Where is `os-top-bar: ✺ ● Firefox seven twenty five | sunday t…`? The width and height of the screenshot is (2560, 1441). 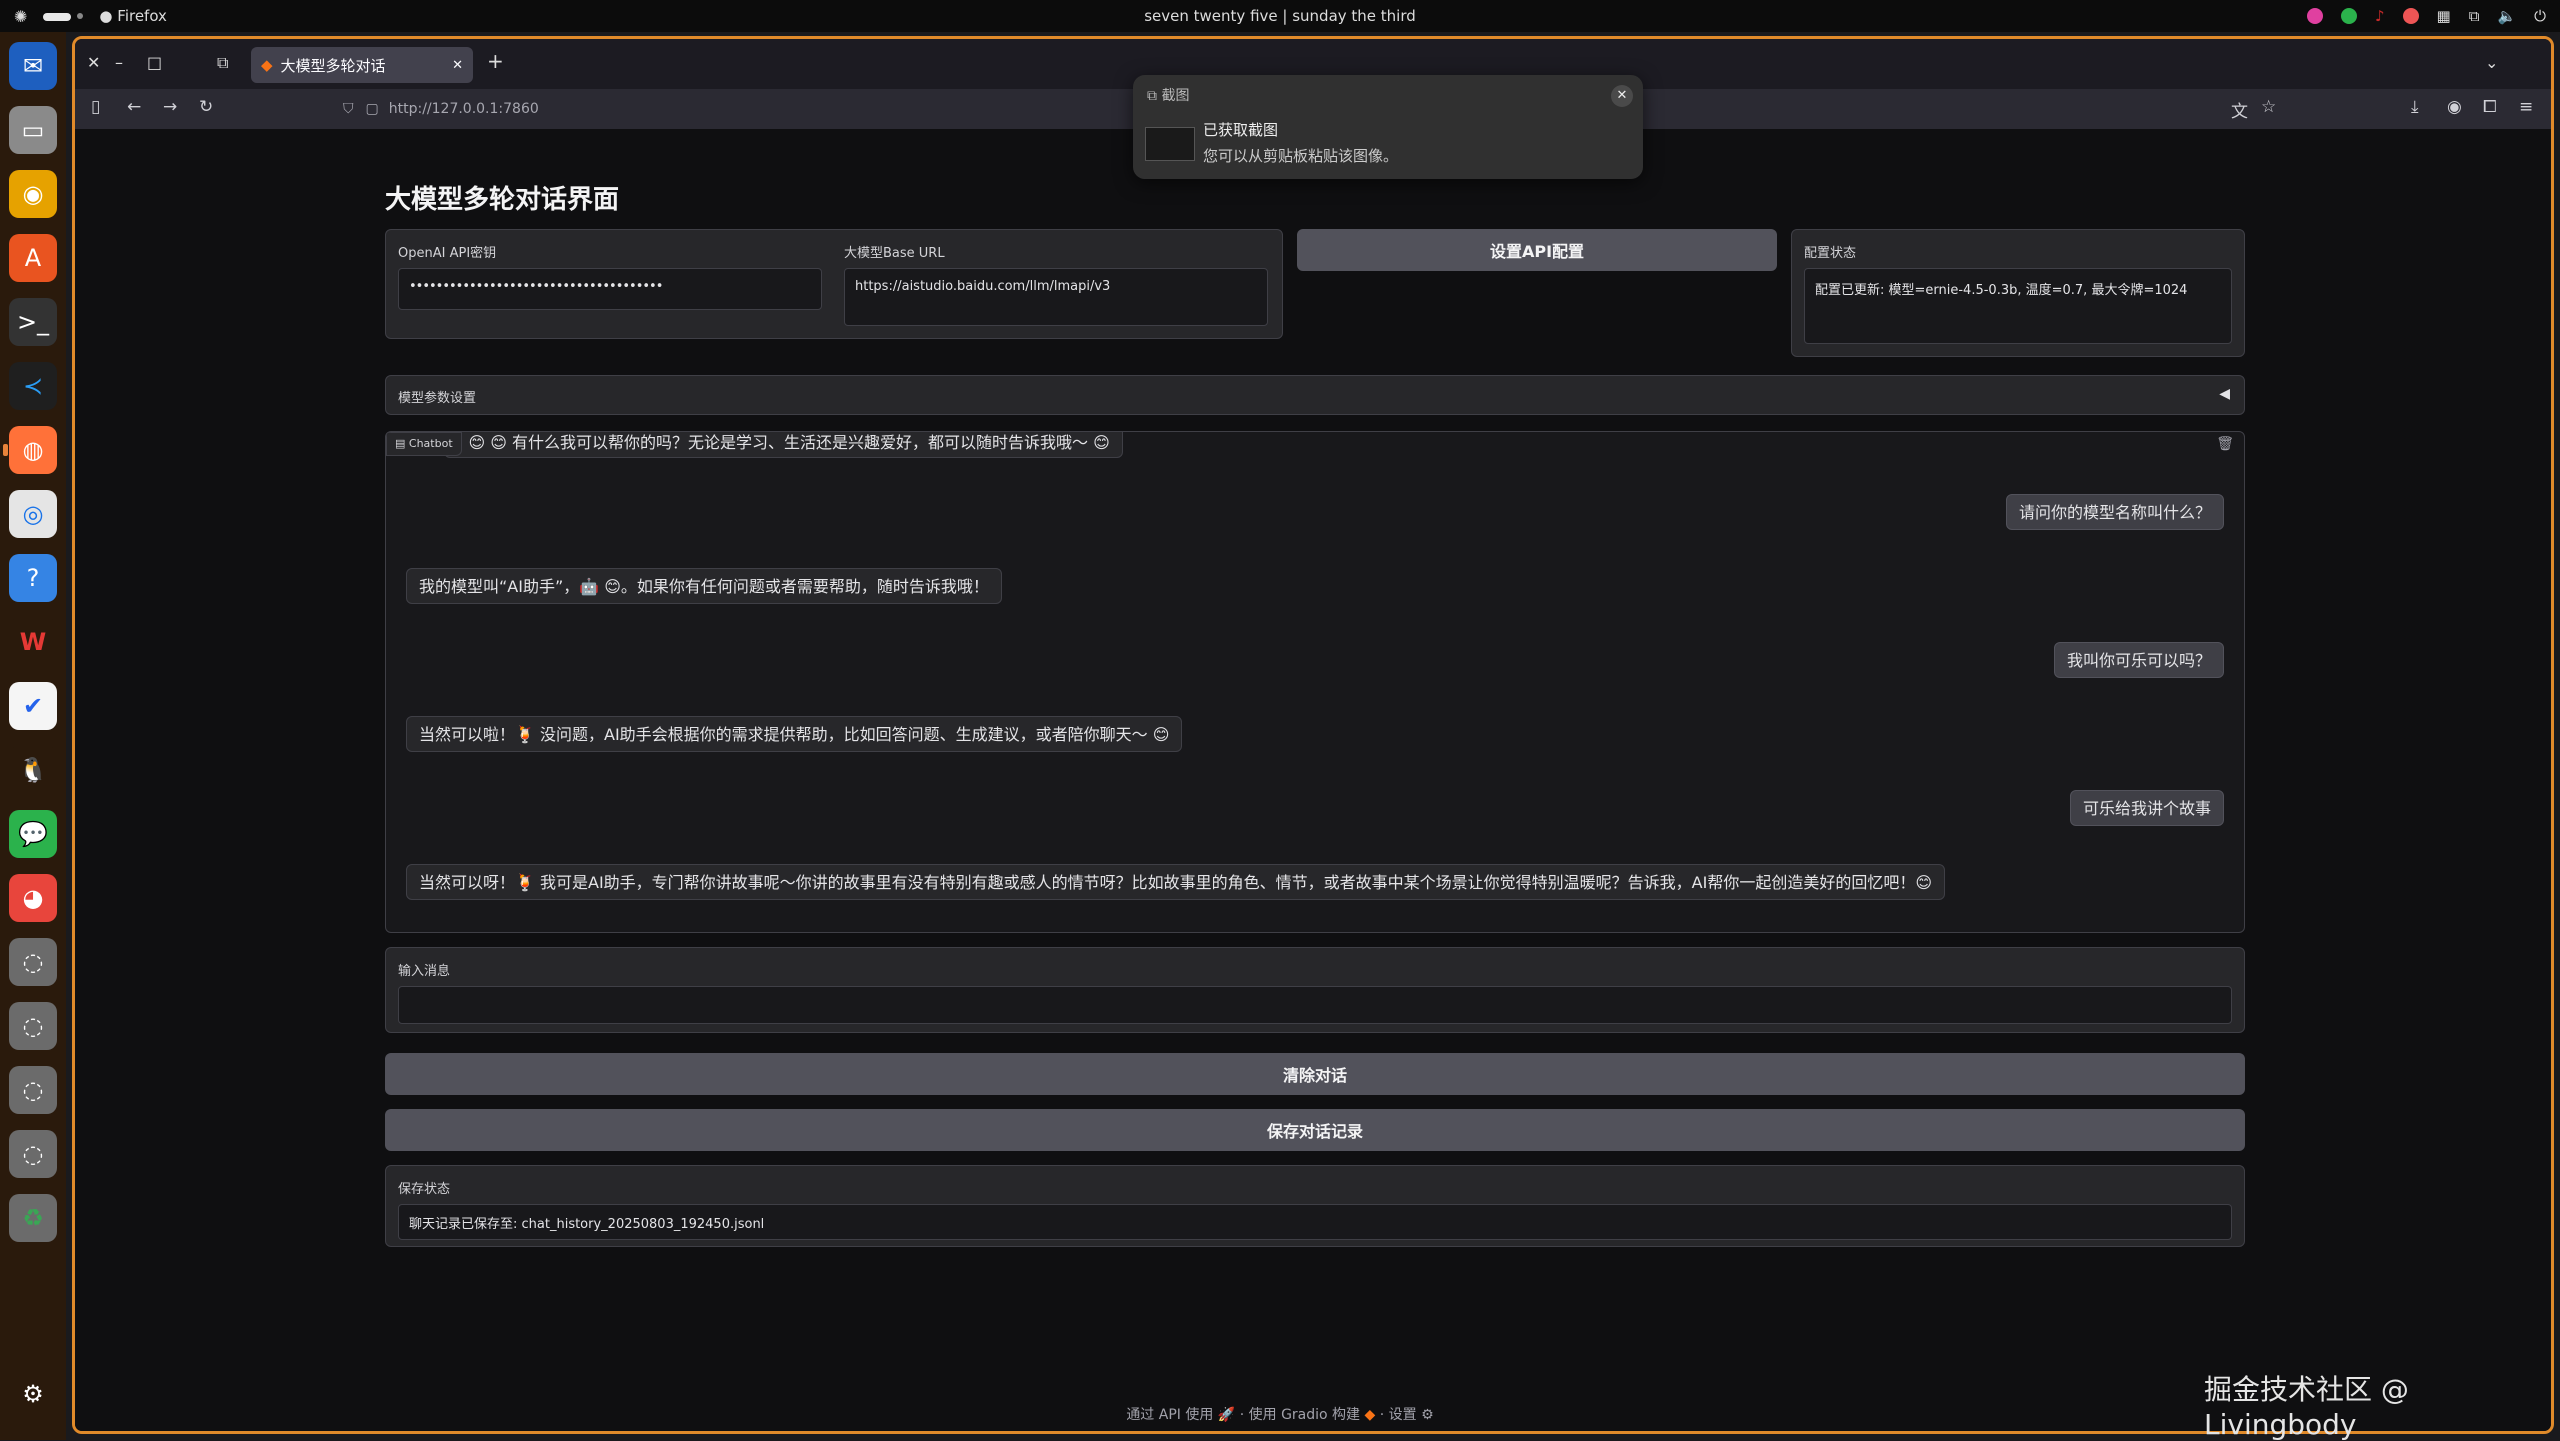
os-top-bar: ✺ ● Firefox seven twenty five | sunday t… is located at coordinates (1280, 16).